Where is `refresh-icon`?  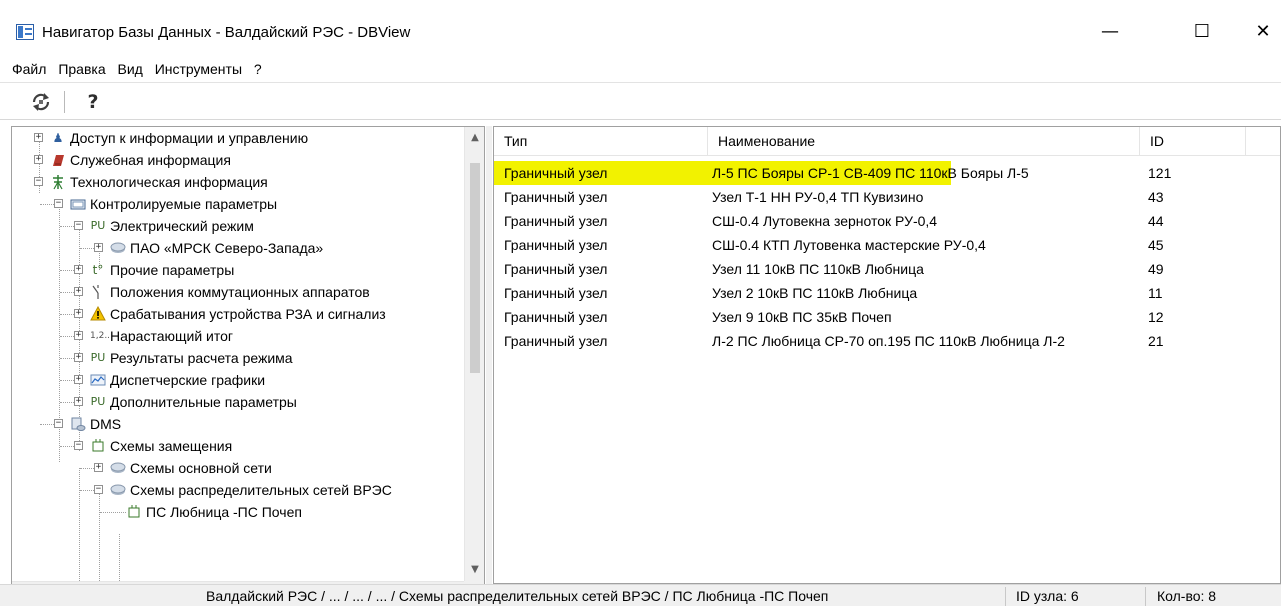 refresh-icon is located at coordinates (41, 102).